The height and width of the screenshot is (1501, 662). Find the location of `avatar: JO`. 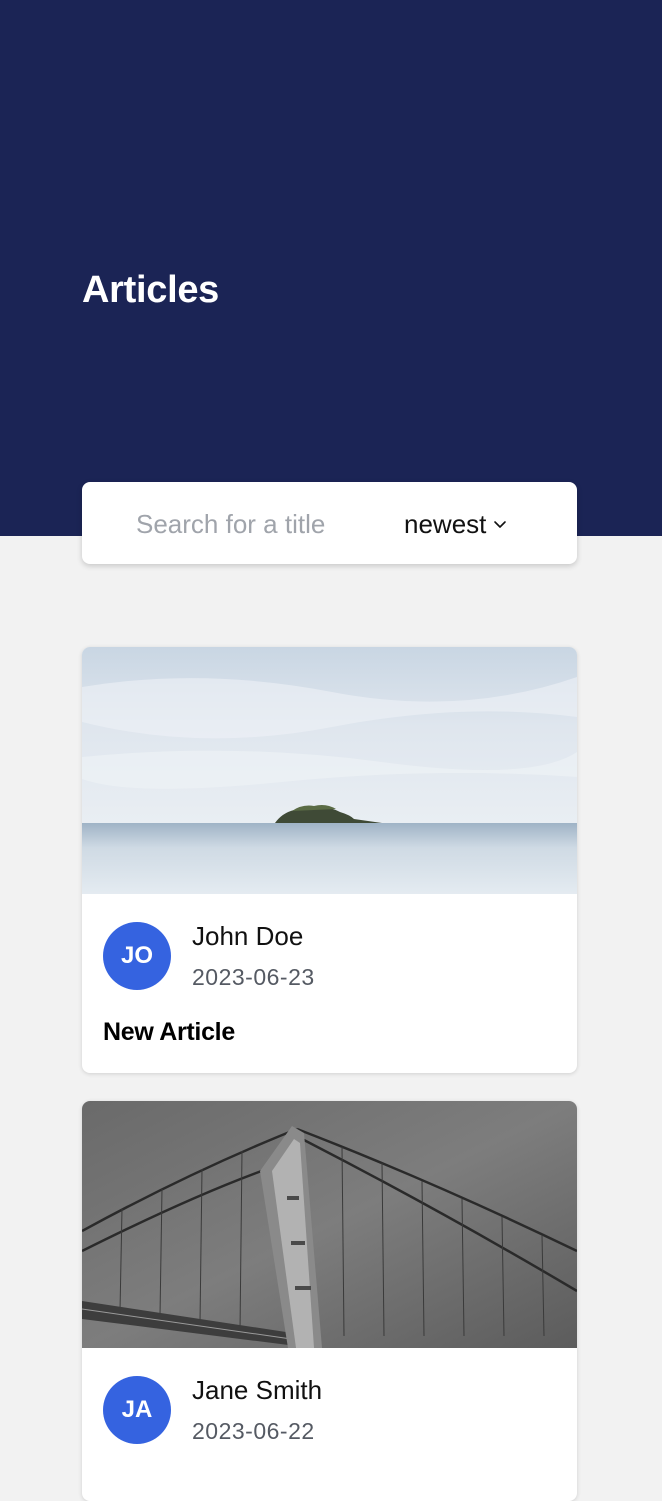

avatar: JO is located at coordinates (137, 956).